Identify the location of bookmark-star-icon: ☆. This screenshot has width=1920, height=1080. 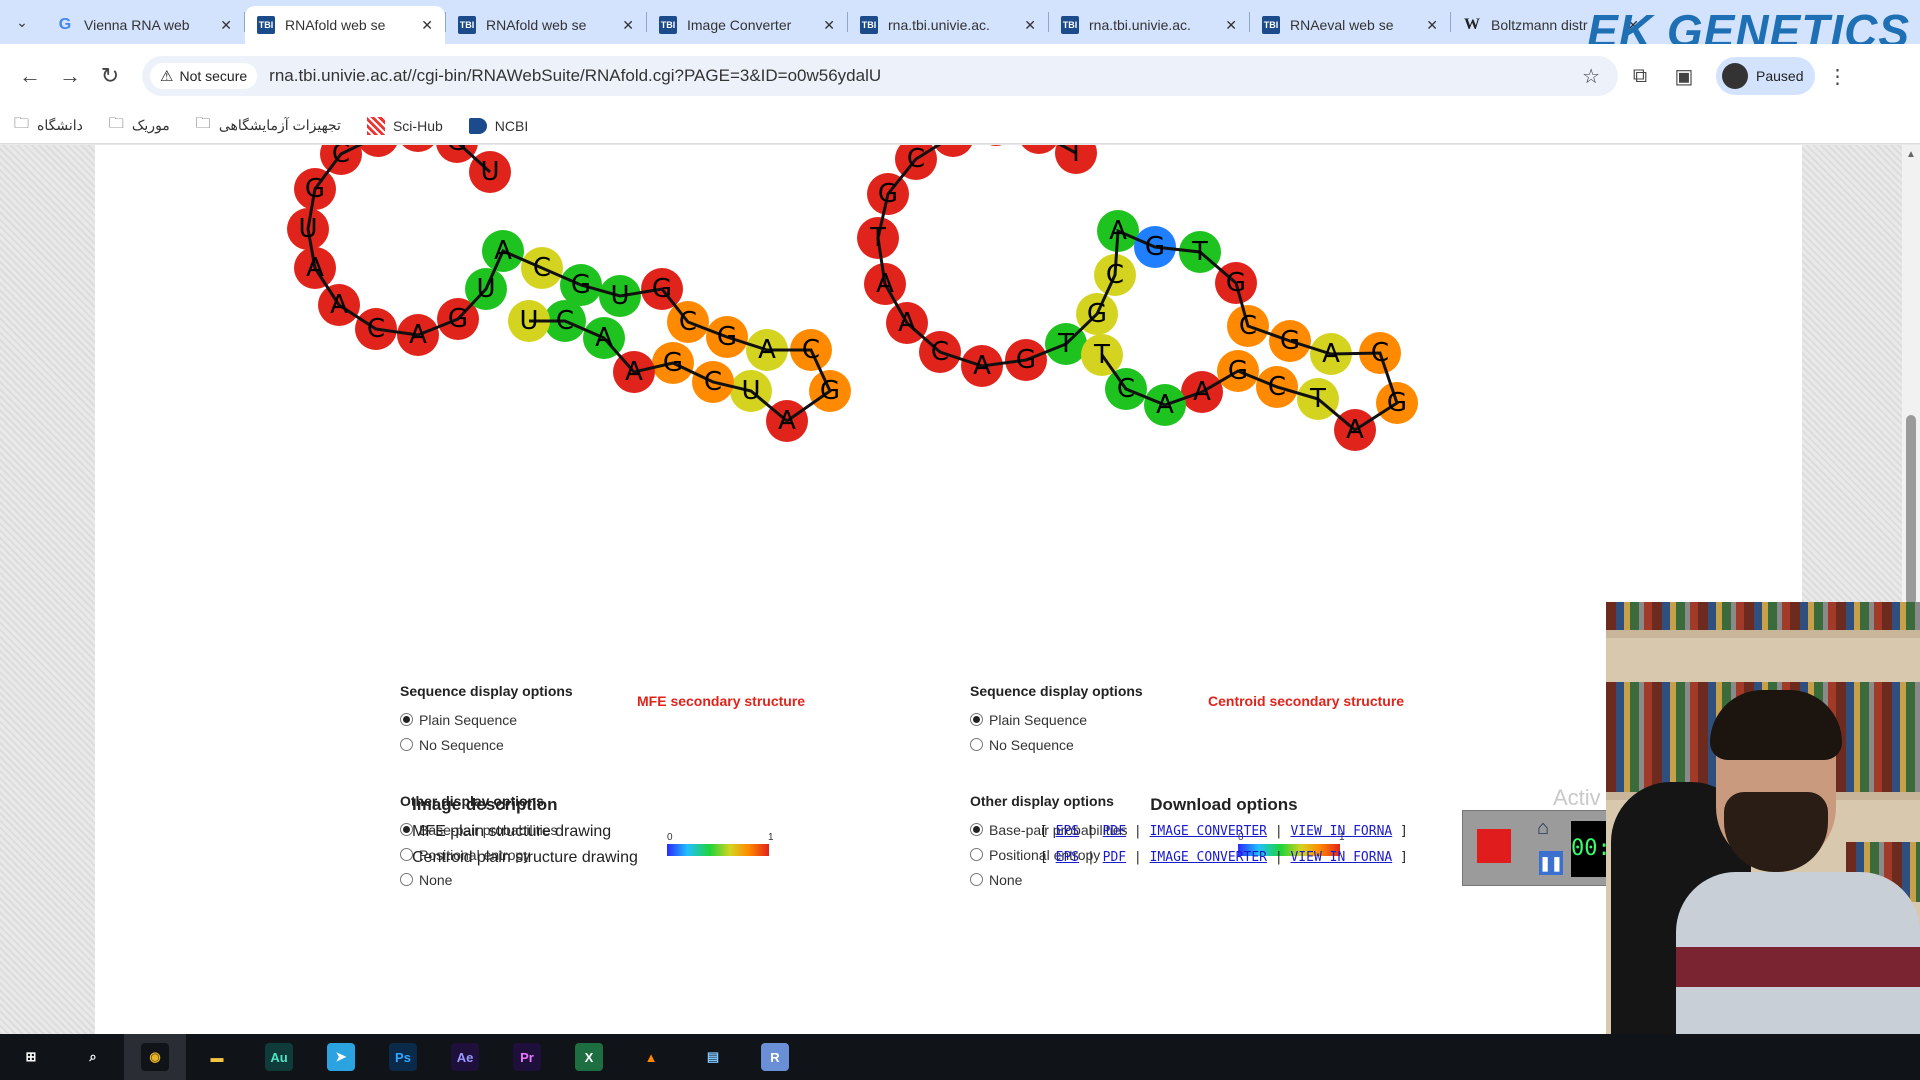
(1591, 76).